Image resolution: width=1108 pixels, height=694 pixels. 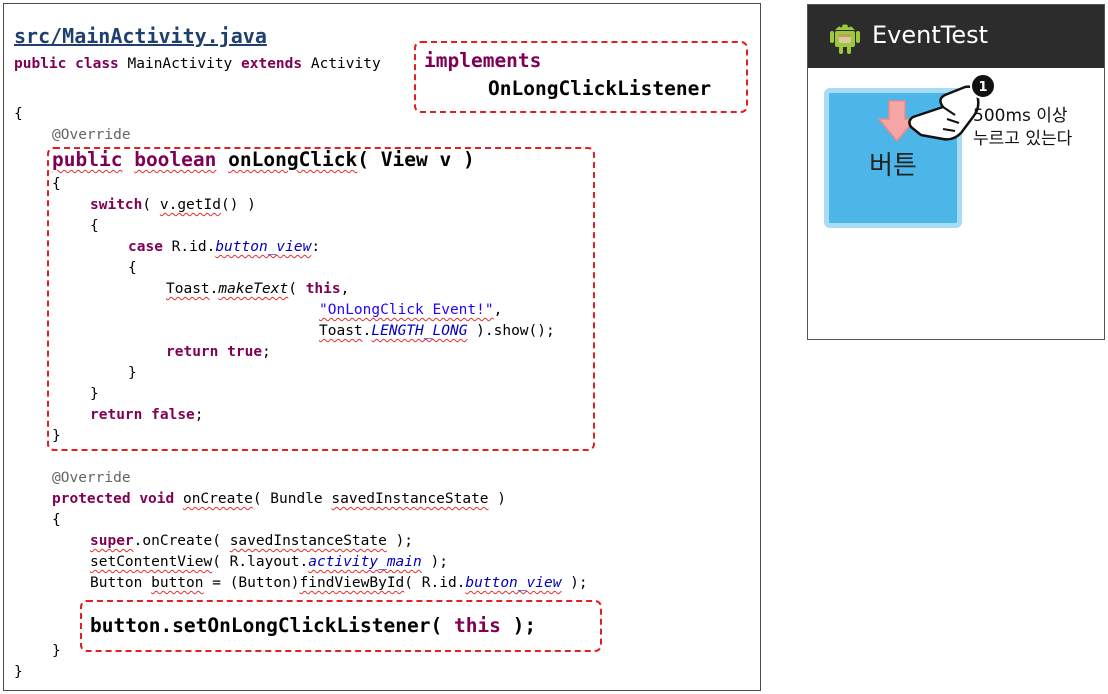 What do you see at coordinates (252, 541) in the screenshot?
I see `super-oncreate: super.onCreate( savedInstanceState );` at bounding box center [252, 541].